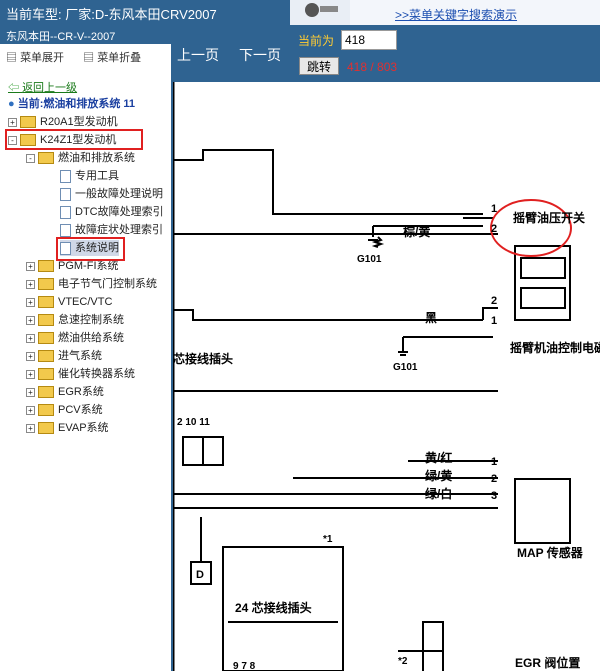 The height and width of the screenshot is (671, 600). Describe the element at coordinates (438, 475) in the screenshot. I see `wire-label-green-yellow: 绿/黄` at that location.